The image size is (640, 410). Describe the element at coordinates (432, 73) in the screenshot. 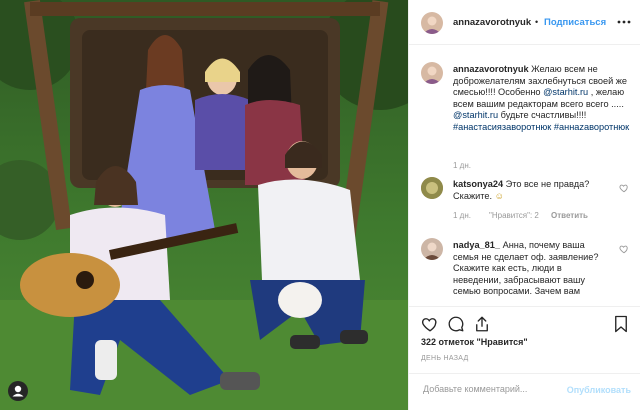

I see `caption-avatar` at that location.